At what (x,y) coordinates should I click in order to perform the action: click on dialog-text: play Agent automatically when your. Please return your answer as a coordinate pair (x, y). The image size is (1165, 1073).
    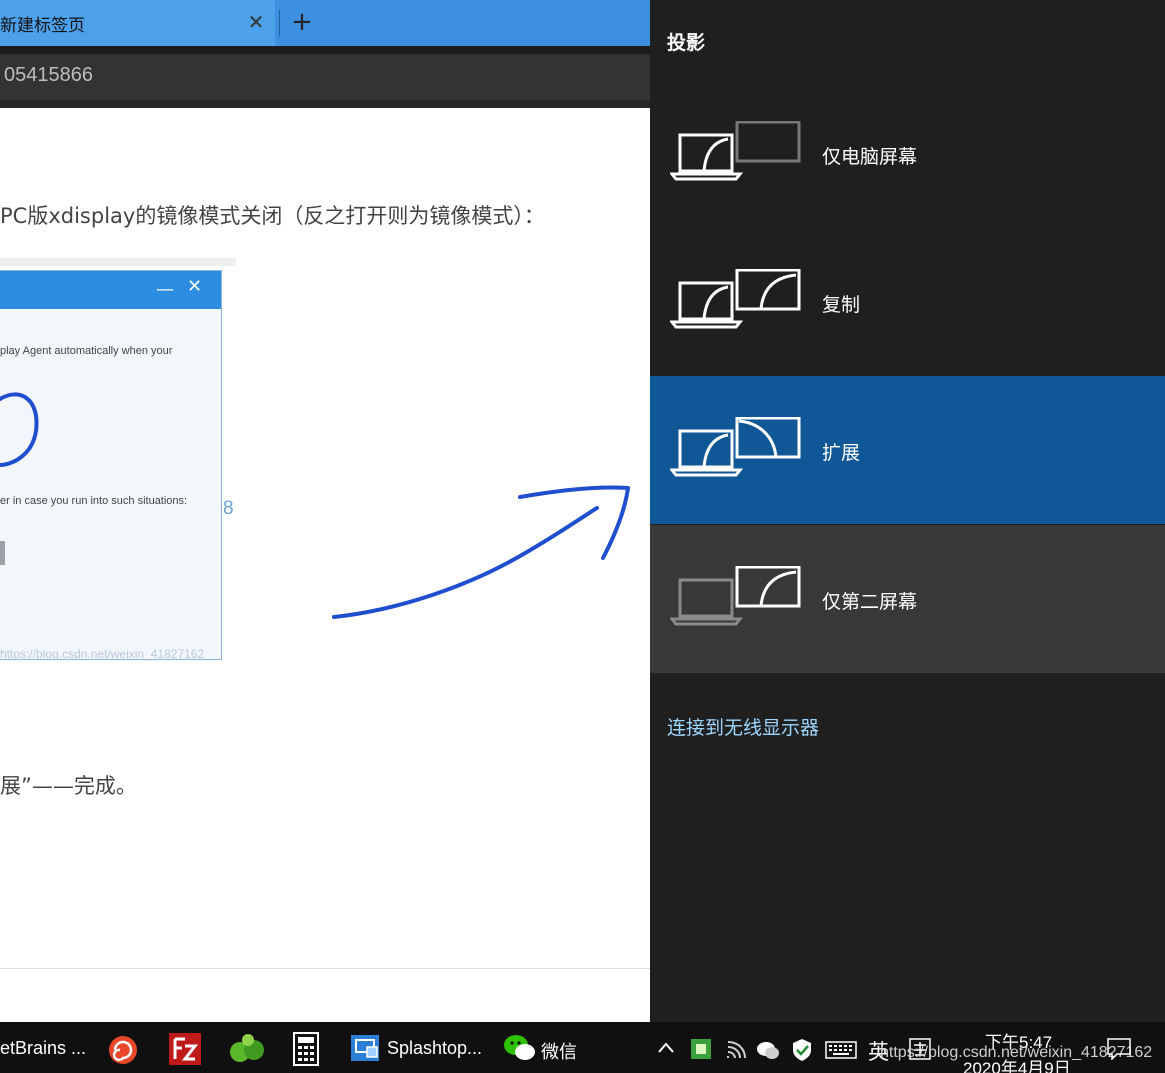
    Looking at the image, I should click on (86, 351).